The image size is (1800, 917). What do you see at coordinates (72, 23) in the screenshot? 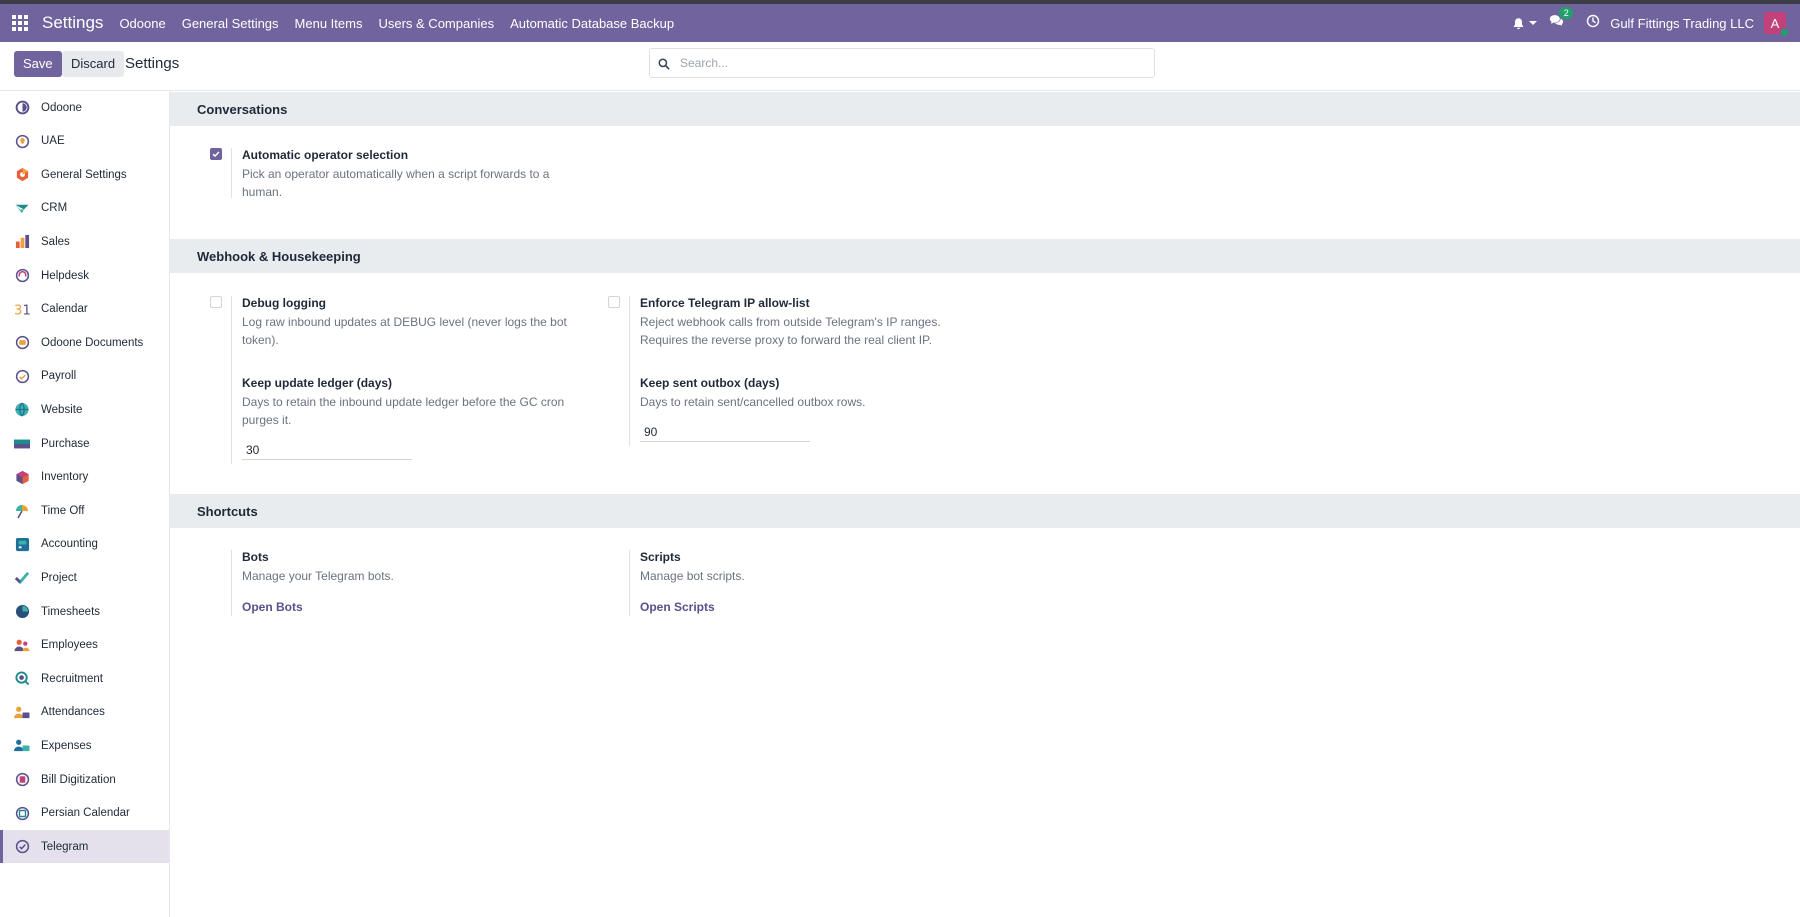
I see `app-brand: Settings` at bounding box center [72, 23].